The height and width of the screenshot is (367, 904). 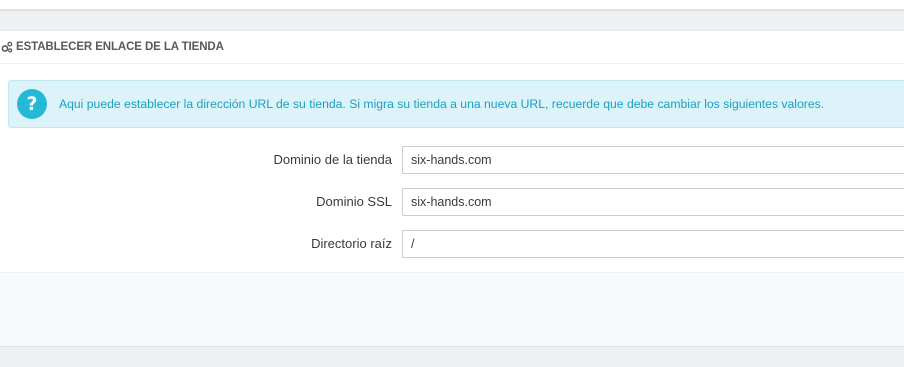 I want to click on top-divider, so click(x=452, y=5).